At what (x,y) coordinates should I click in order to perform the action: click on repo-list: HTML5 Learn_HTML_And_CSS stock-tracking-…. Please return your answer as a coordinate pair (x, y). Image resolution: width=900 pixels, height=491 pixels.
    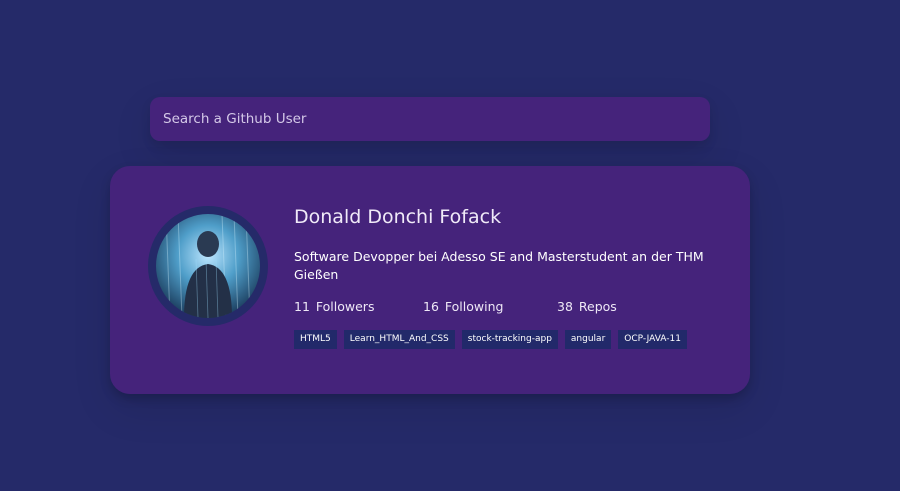
    Looking at the image, I should click on (490, 339).